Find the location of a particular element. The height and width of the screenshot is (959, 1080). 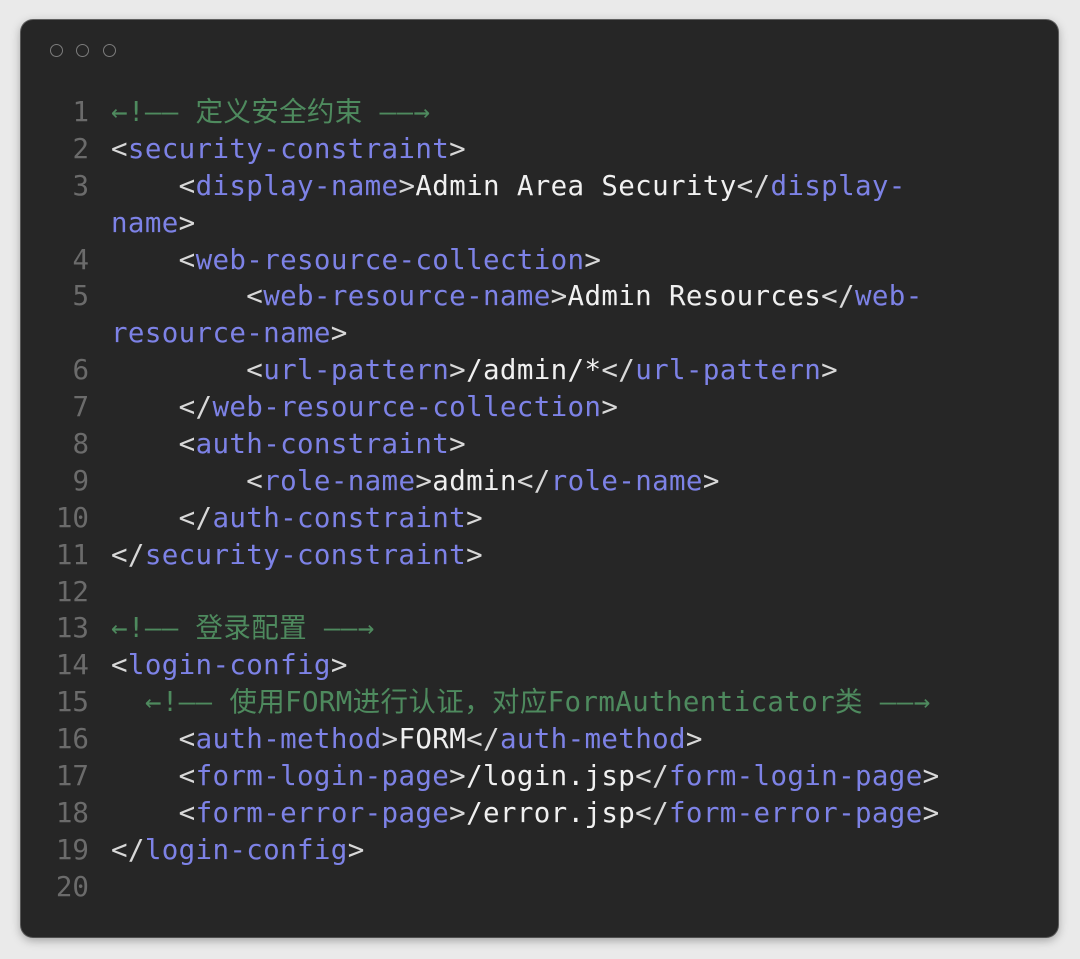

zoom-dot-icon is located at coordinates (109, 50).